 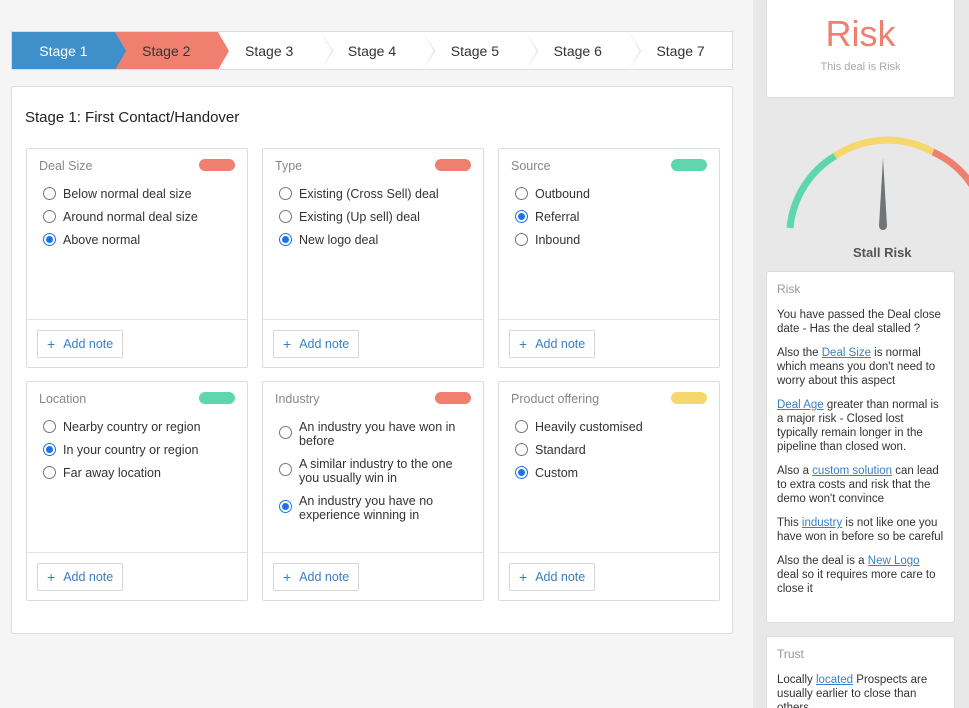 What do you see at coordinates (141, 194) in the screenshot?
I see `radio-option: Below normal deal size` at bounding box center [141, 194].